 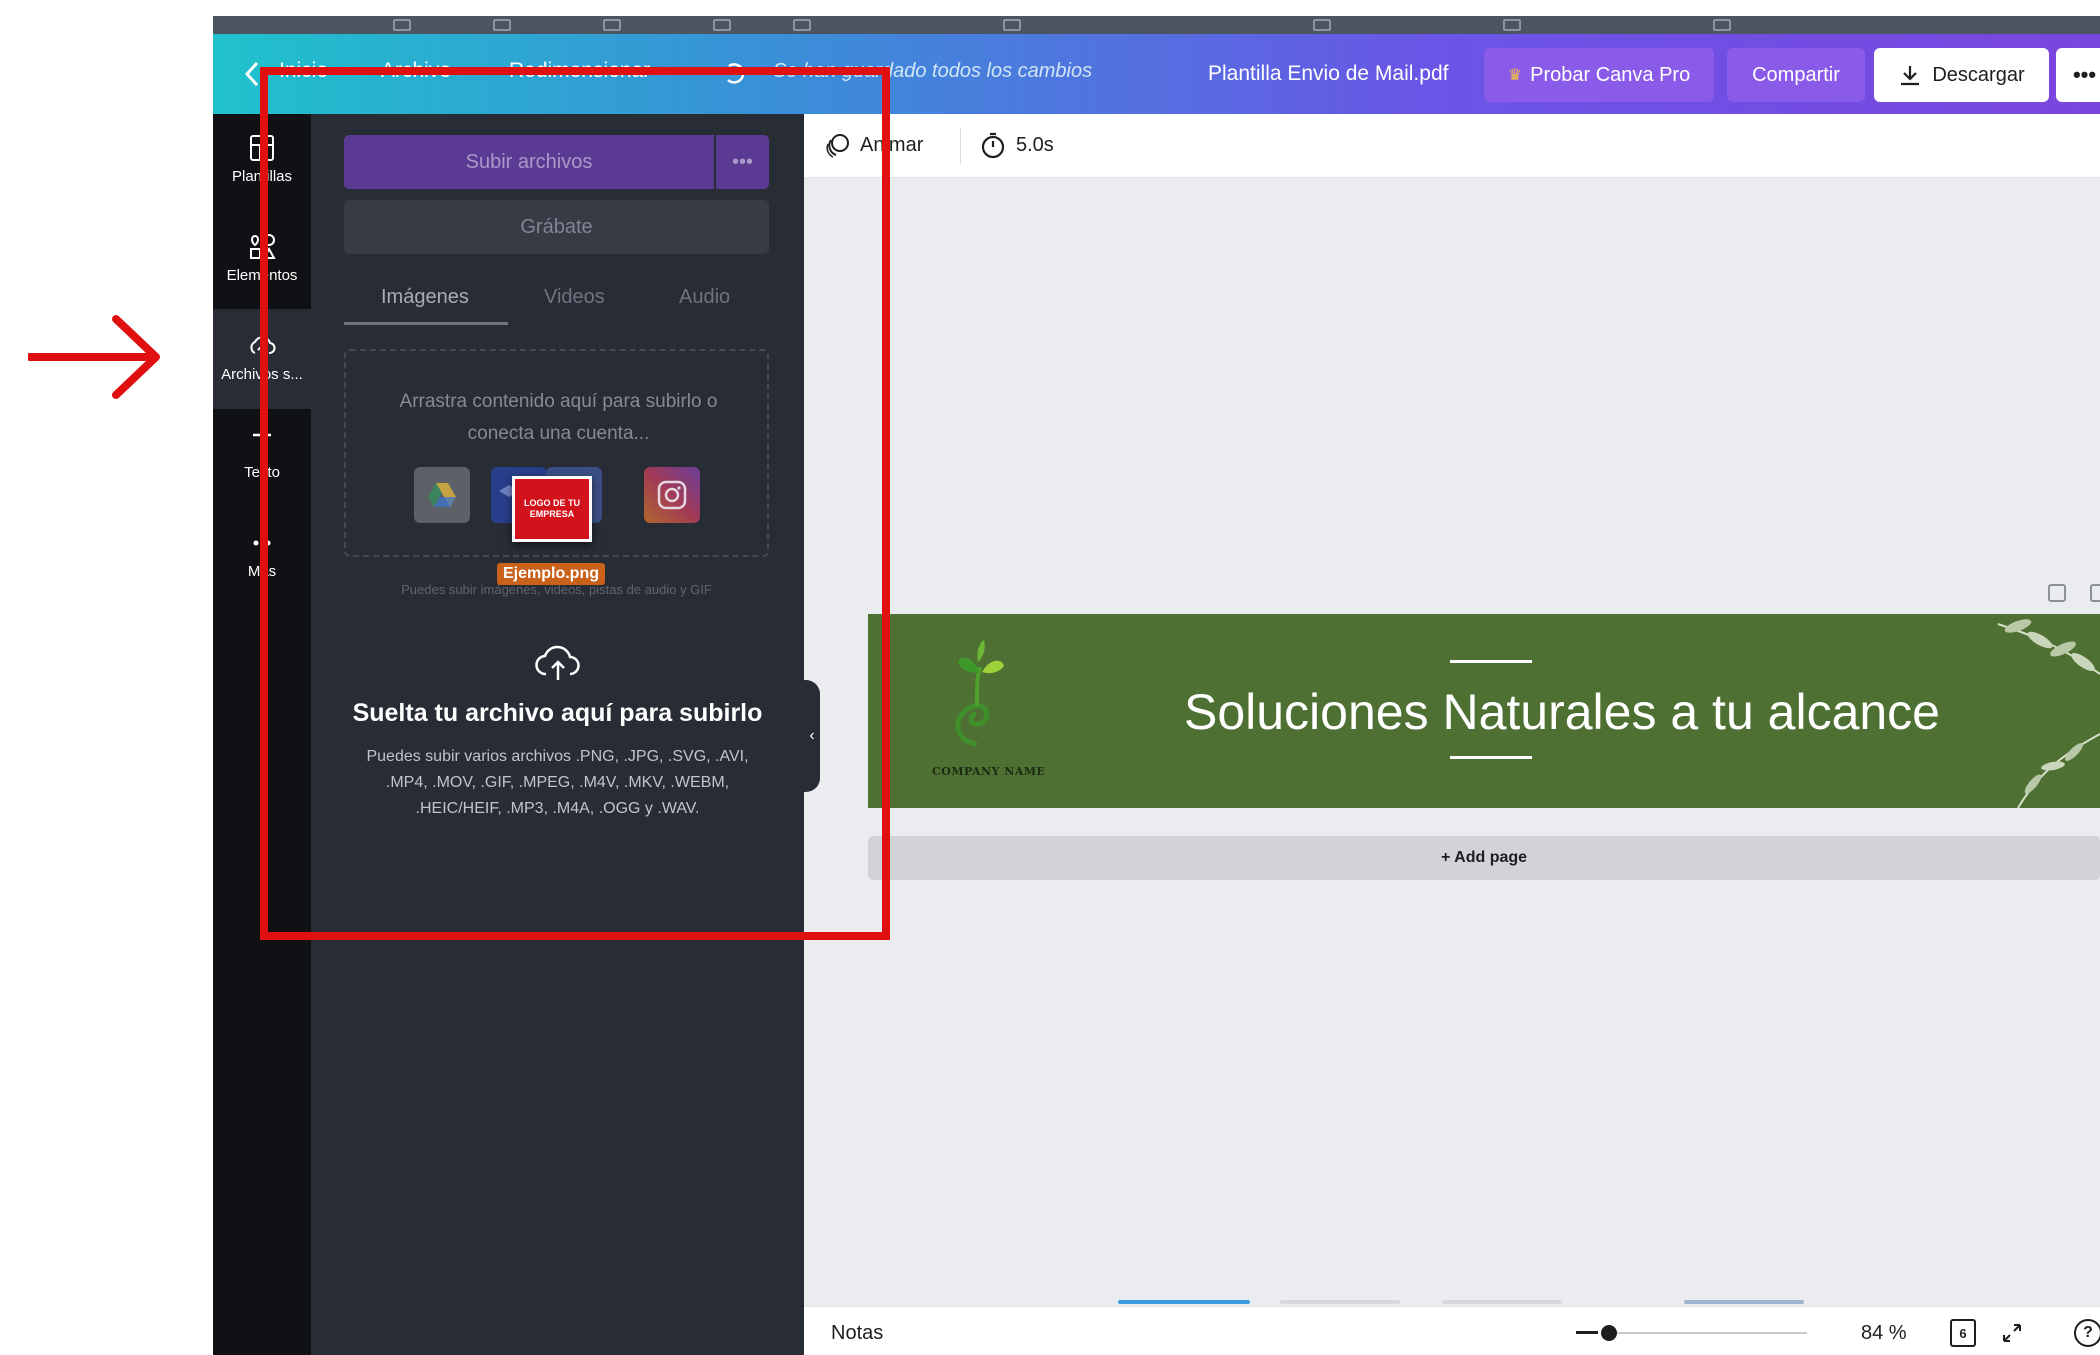 What do you see at coordinates (1491, 661) in the screenshot?
I see `decorative-line-top` at bounding box center [1491, 661].